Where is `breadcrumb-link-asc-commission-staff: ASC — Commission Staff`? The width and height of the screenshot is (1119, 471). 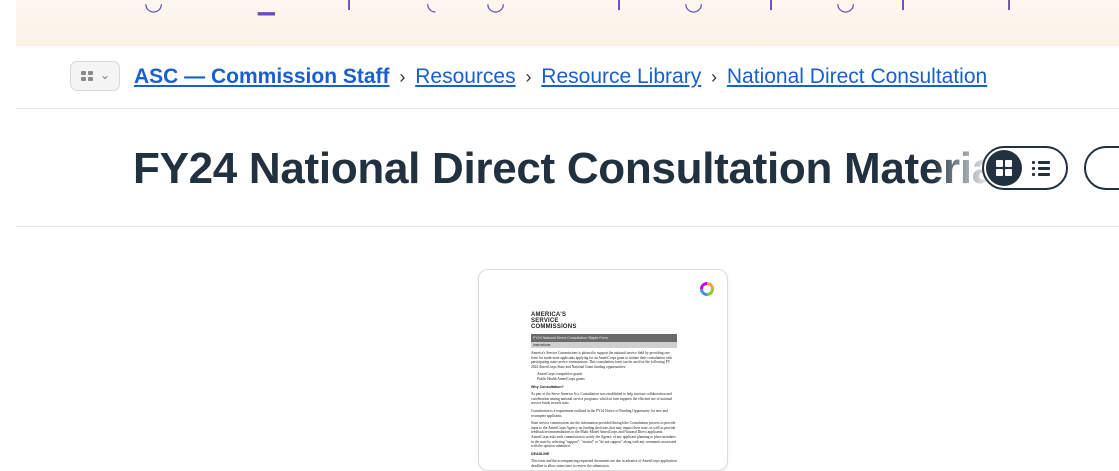 breadcrumb-link-asc-commission-staff: ASC — Commission Staff is located at coordinates (262, 76).